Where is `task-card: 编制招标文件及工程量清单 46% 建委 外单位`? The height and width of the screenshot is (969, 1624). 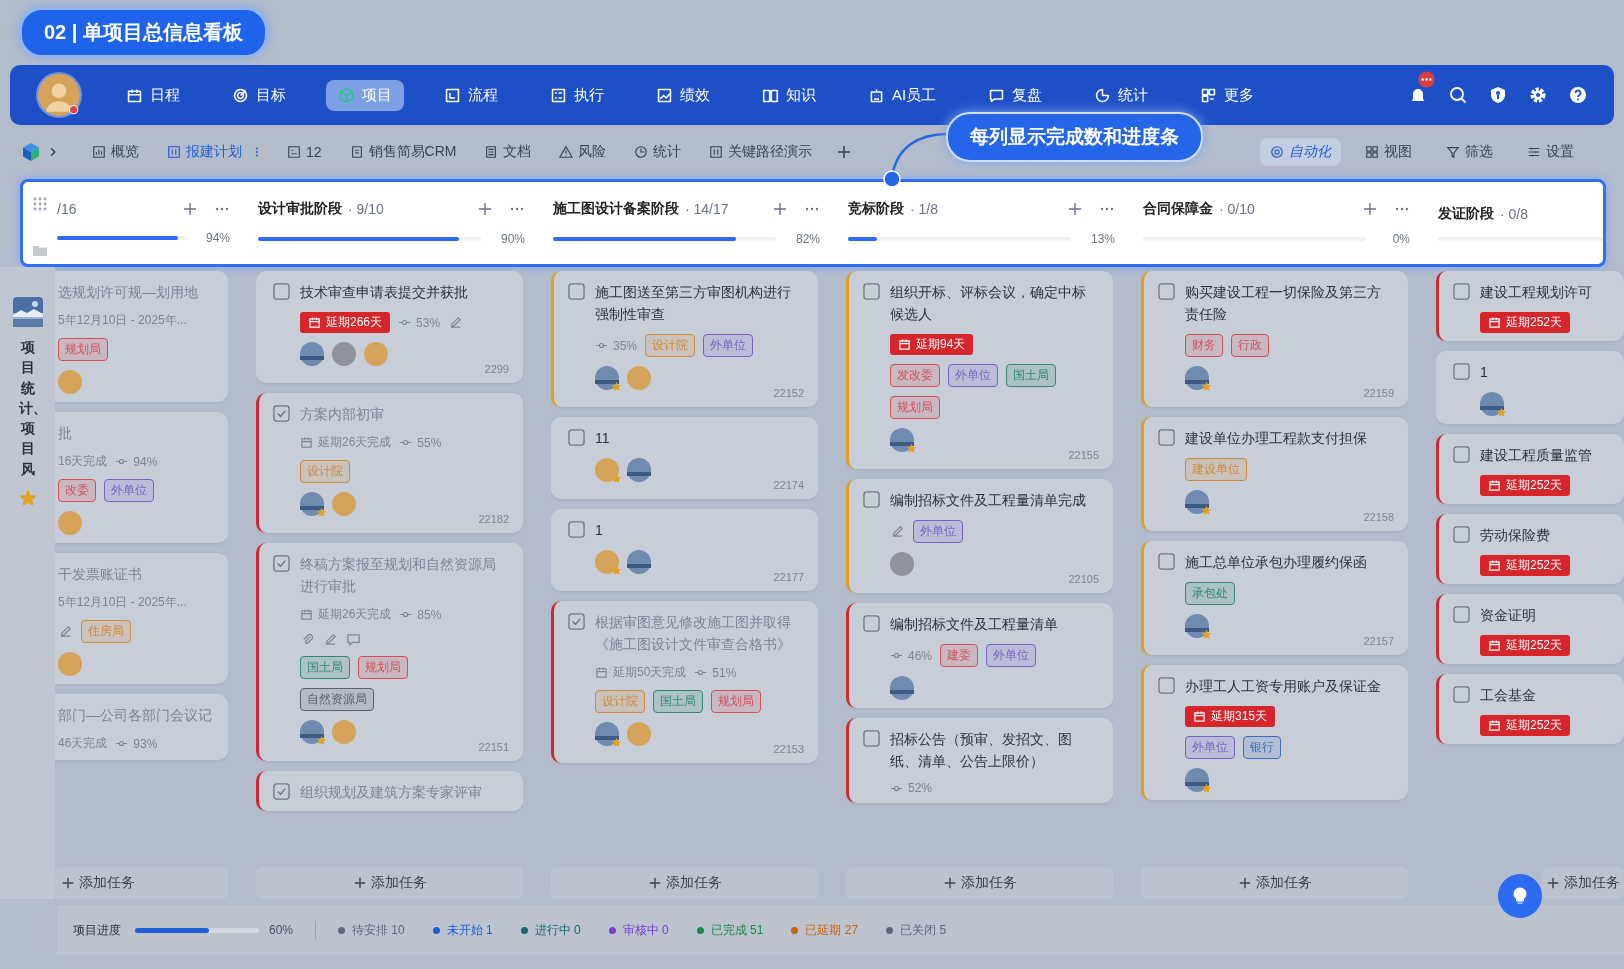 task-card: 编制招标文件及工程量清单 46% 建委 外单位 is located at coordinates (979, 655).